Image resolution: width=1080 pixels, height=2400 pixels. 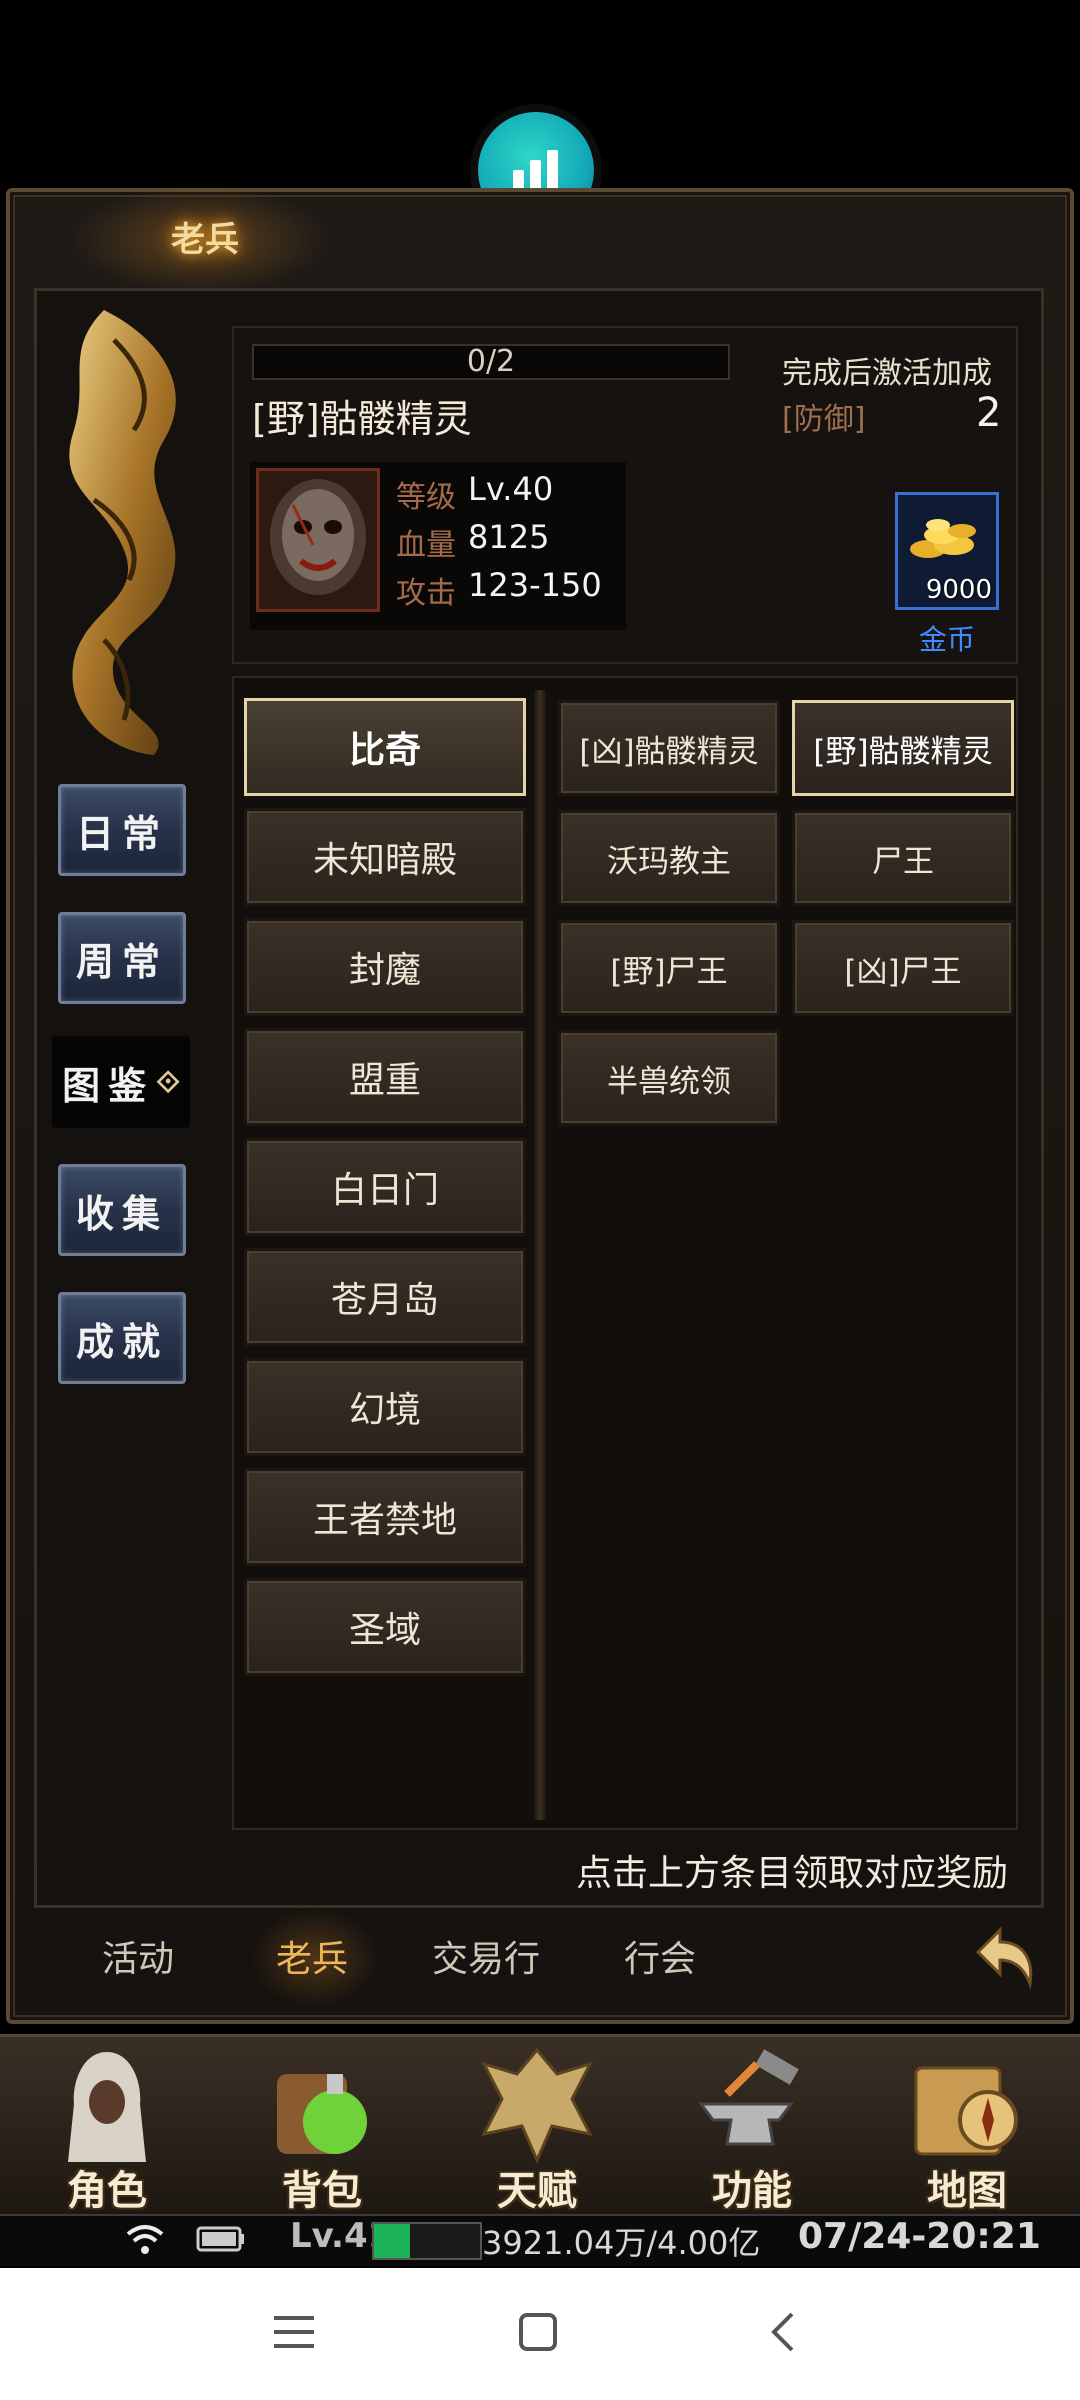 I want to click on monster-item: [野]尸王, so click(x=669, y=968).